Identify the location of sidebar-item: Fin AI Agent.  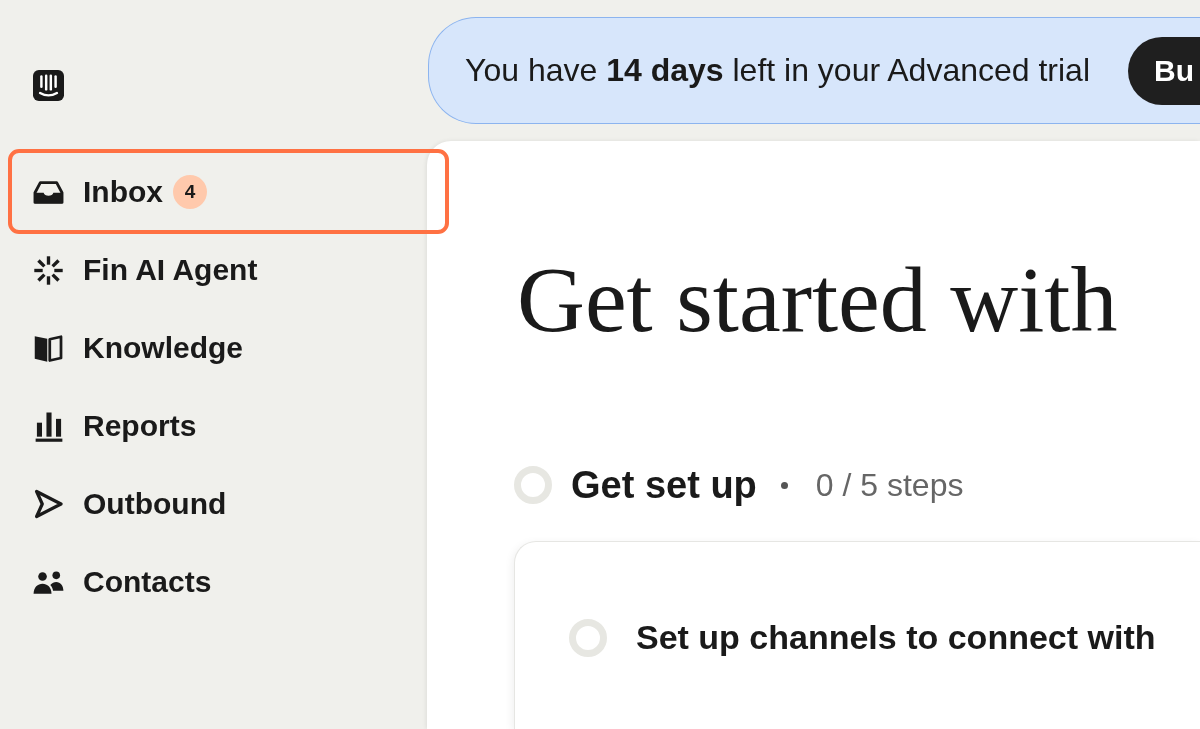
(213, 270).